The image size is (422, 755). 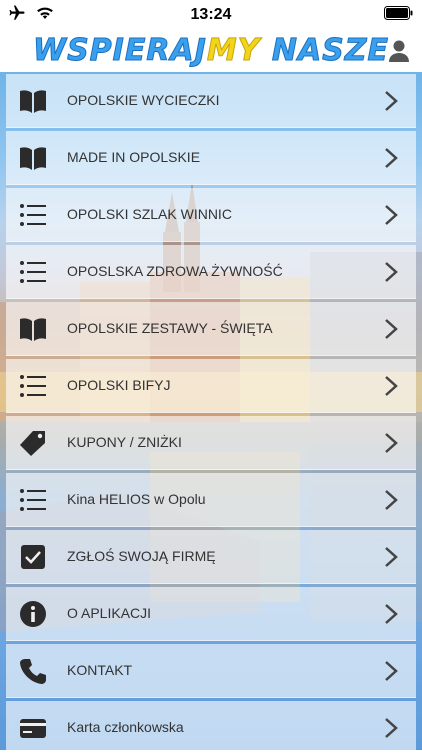 I want to click on user-icon, so click(x=399, y=51).